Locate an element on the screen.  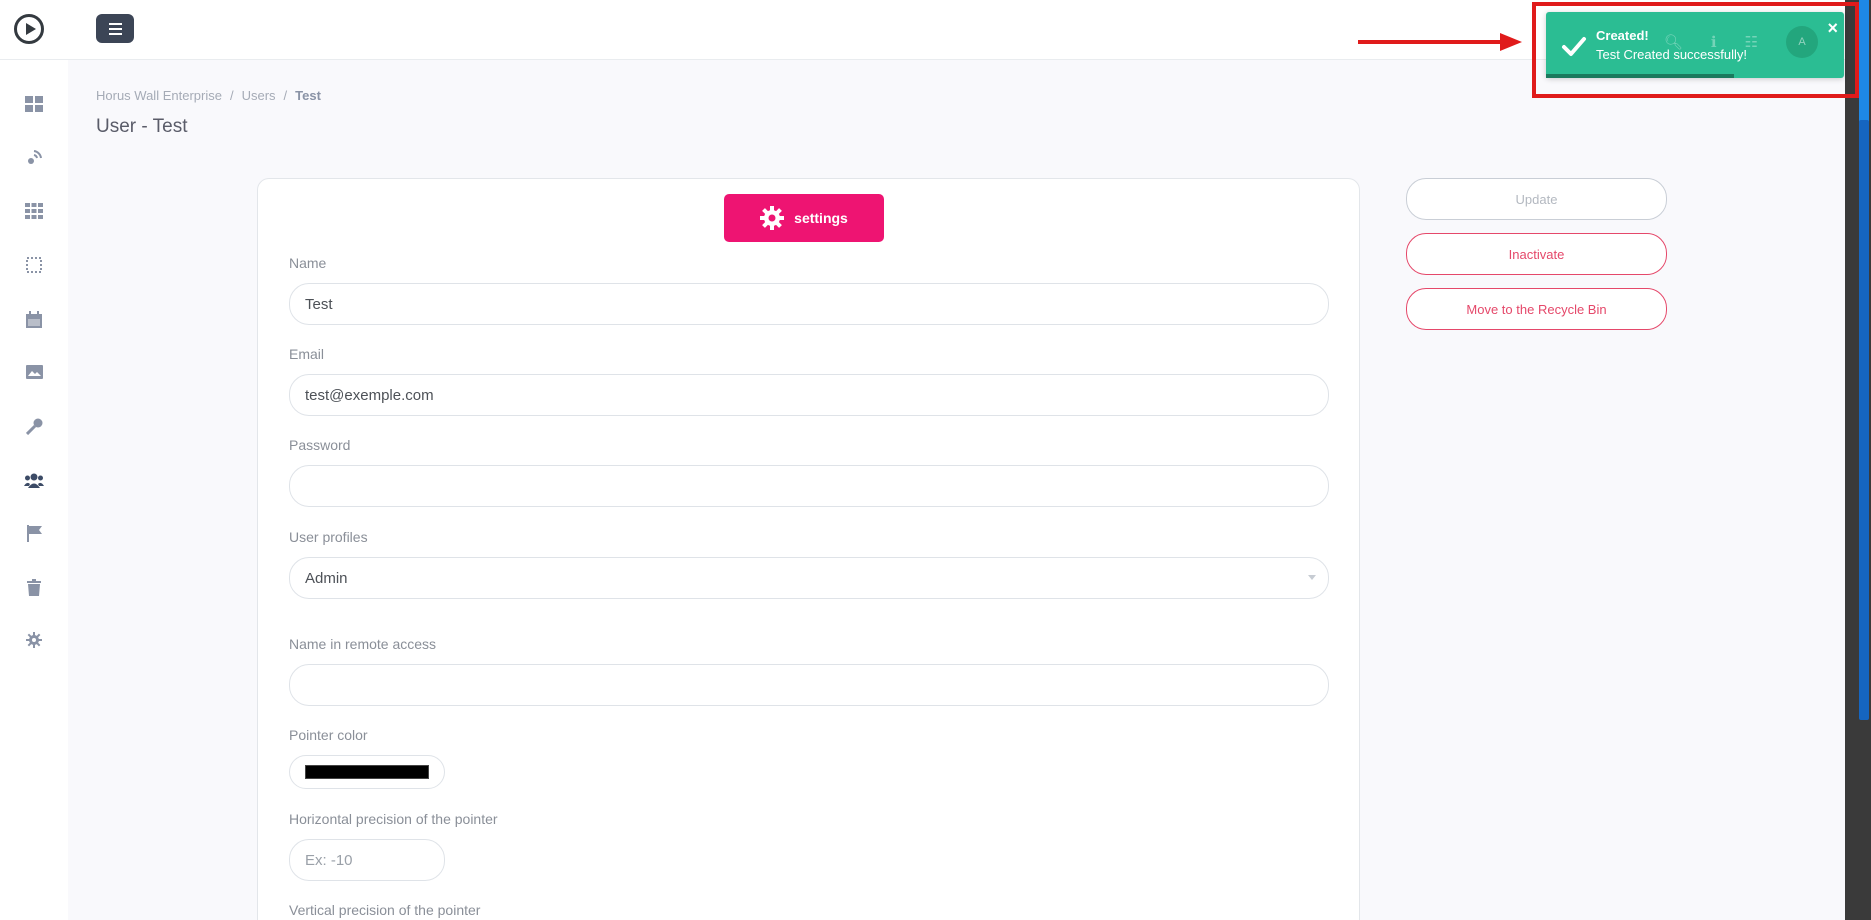
apps-grid-icon is located at coordinates (34, 211).